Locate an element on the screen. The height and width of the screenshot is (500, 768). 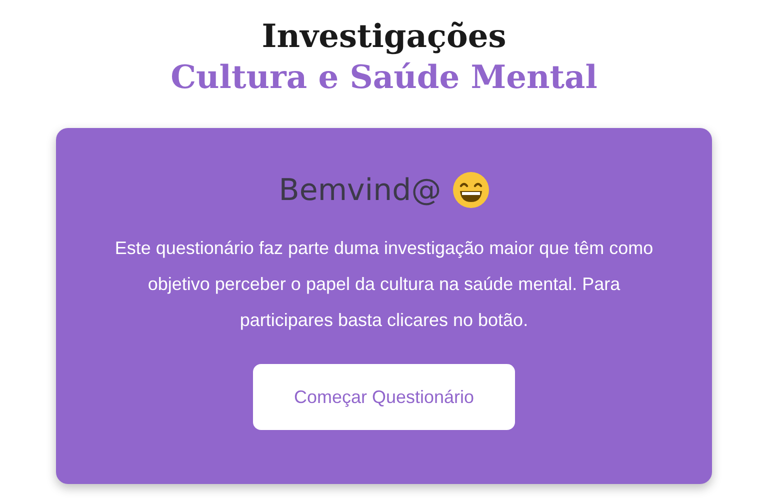
page-title: Investigações is located at coordinates (384, 36).